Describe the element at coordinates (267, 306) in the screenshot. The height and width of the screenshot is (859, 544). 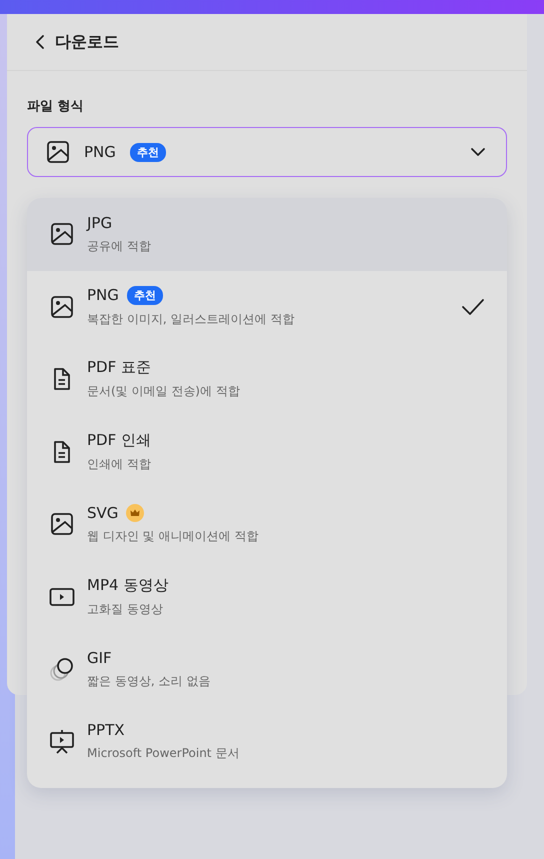
I see `format-option: PNG 추천 복잡한 이미지, 일러스트레이션에 적합` at that location.